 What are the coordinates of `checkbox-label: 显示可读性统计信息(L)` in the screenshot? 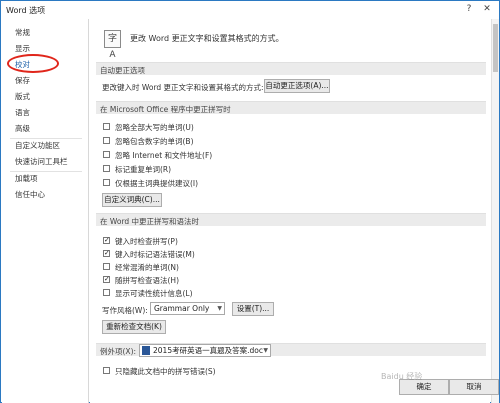 It's located at (154, 293).